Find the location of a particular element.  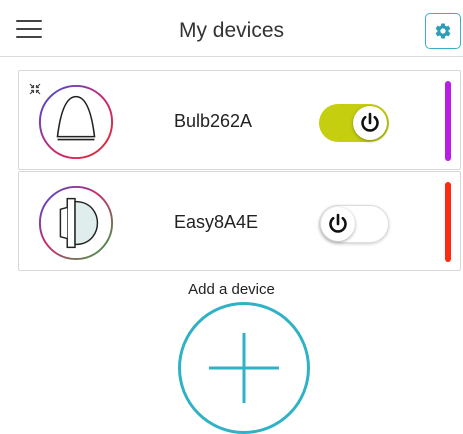

plus-icon is located at coordinates (244, 368).